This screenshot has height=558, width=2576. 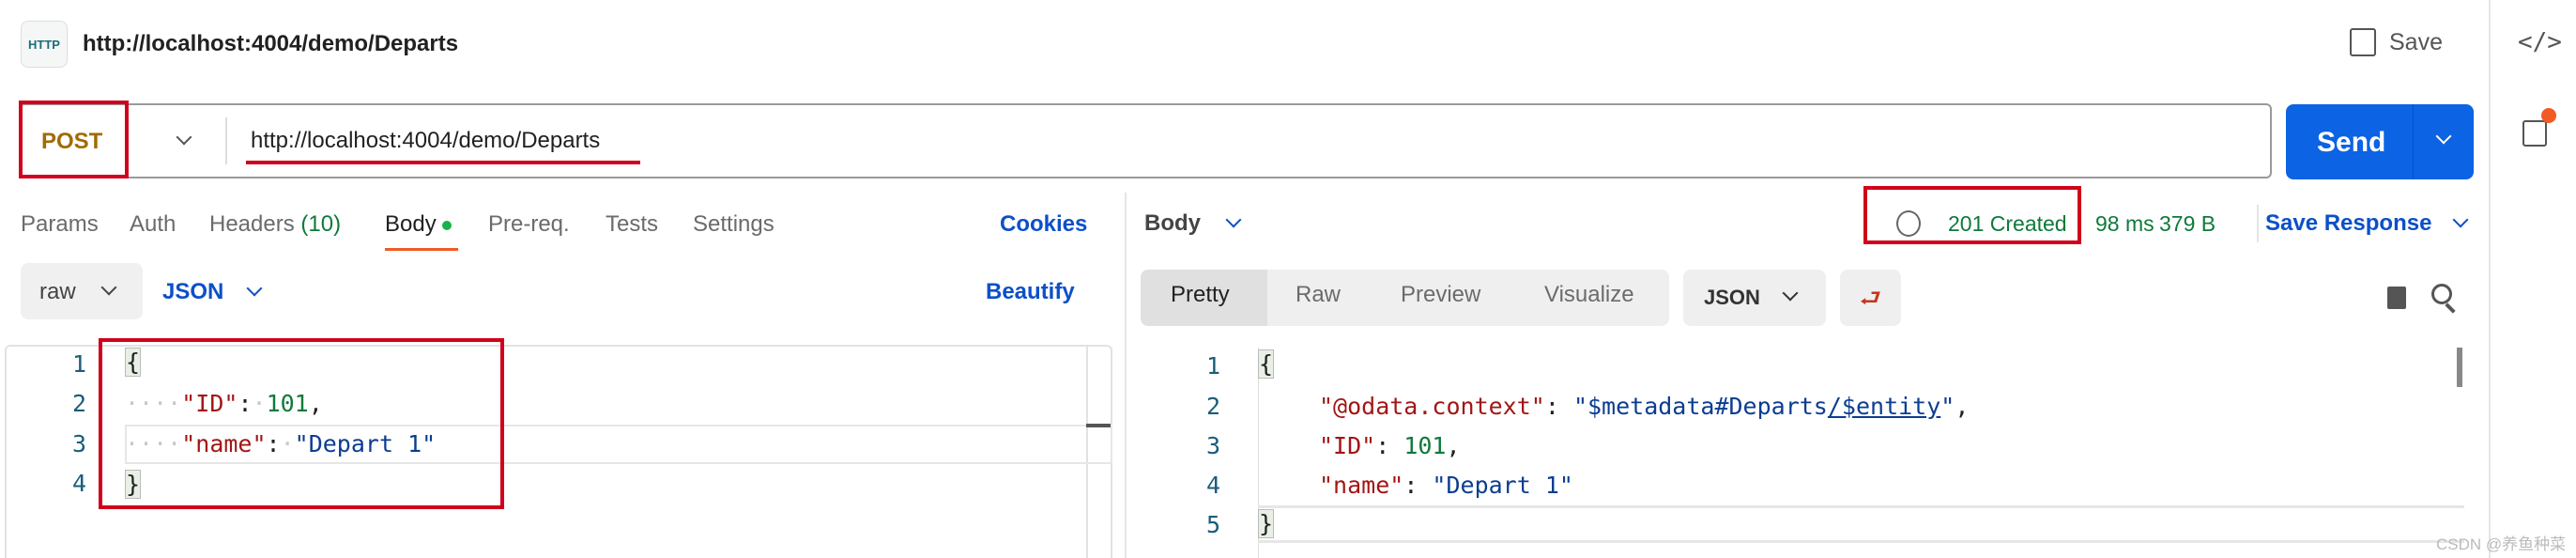 What do you see at coordinates (1503, 485) in the screenshot?
I see `json-value: "Depart 1"` at bounding box center [1503, 485].